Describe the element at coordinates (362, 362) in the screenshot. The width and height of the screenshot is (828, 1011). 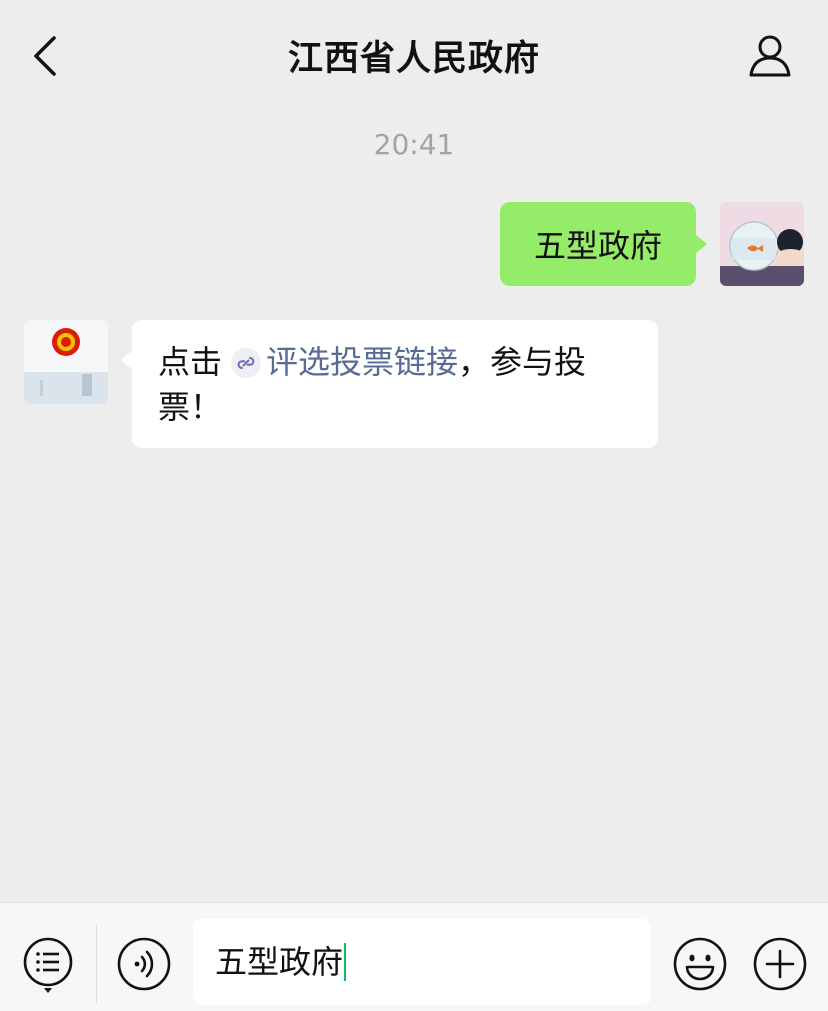
I see `vote-link: 评选投票链接` at that location.